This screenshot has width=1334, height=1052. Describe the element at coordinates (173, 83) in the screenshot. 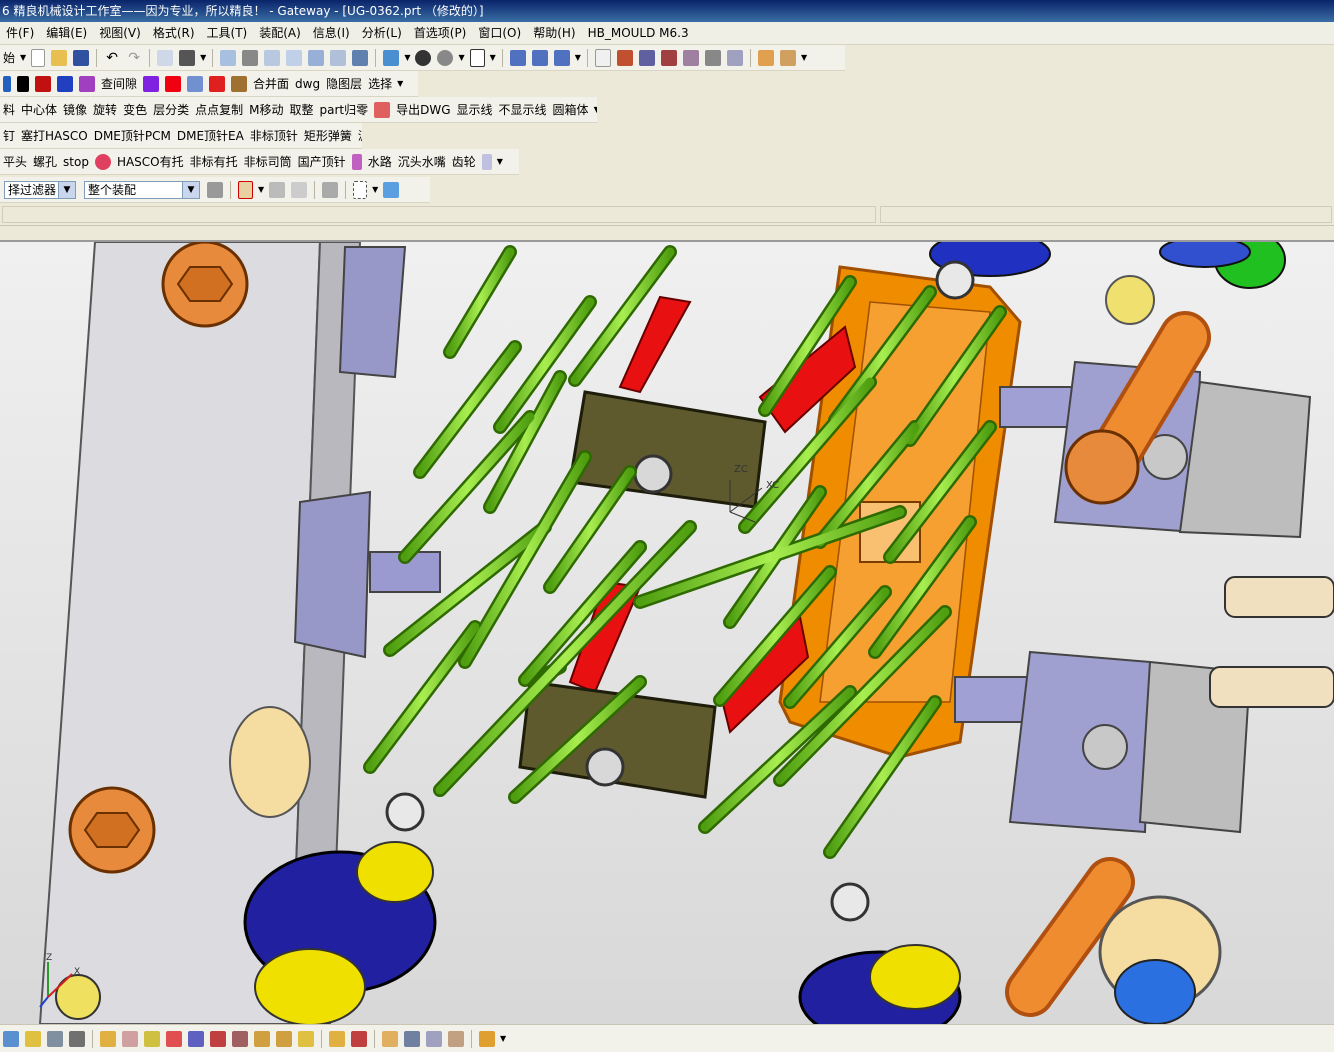

I see `red-color-icon` at that location.